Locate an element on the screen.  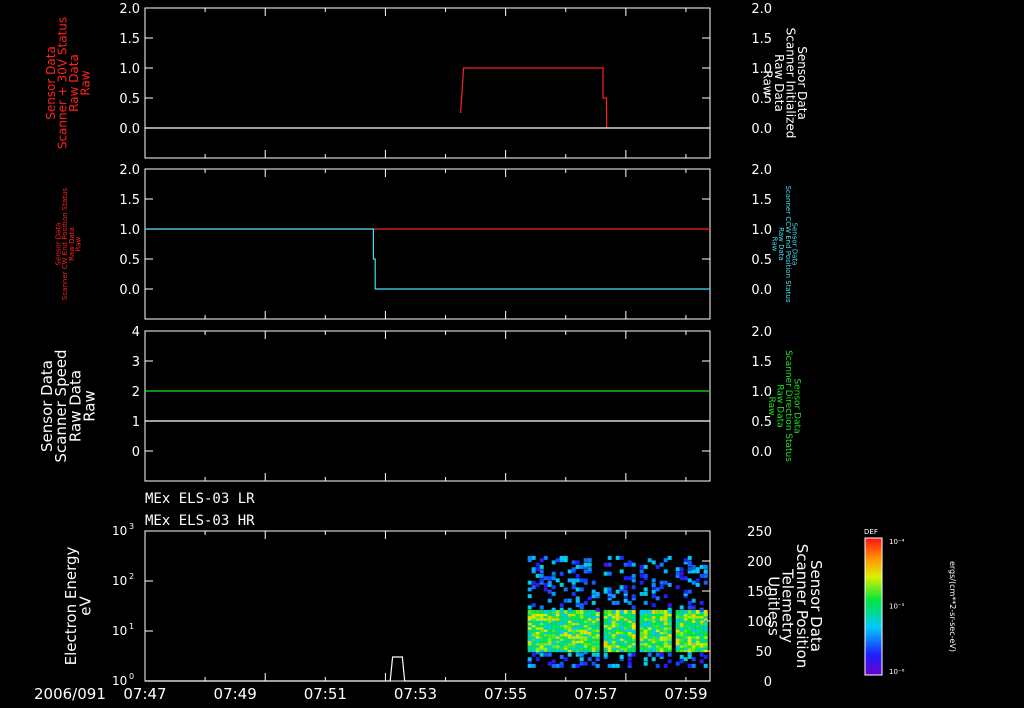
y-tick-label: 10 is located at coordinates (119, 631).